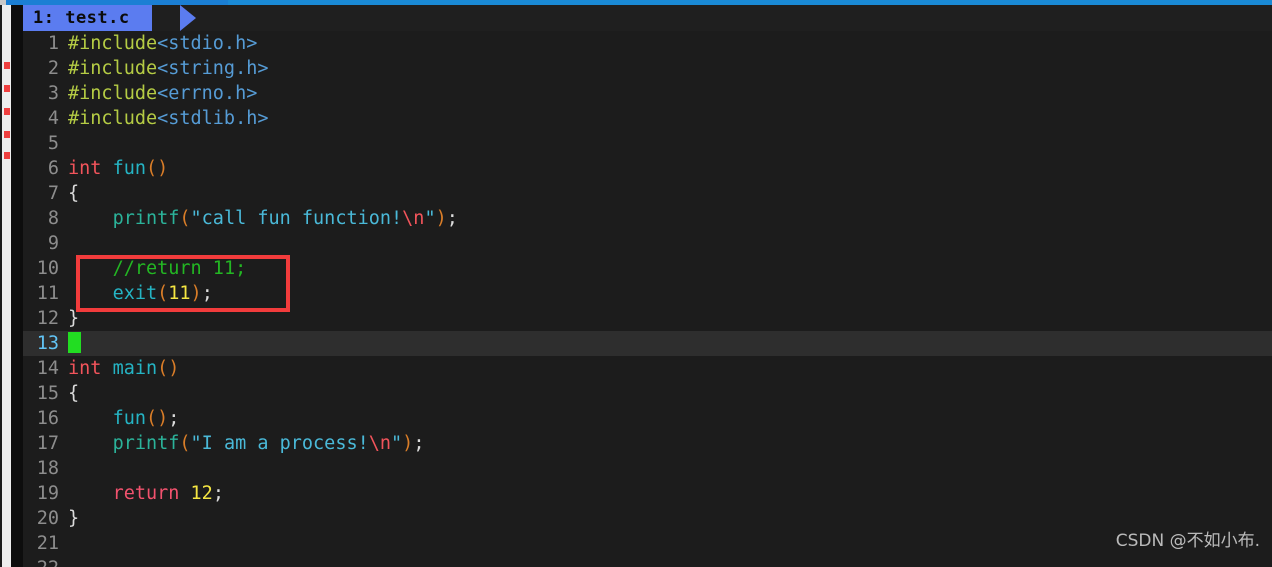 Image resolution: width=1272 pixels, height=567 pixels. I want to click on code-text: printf("I am a process!\n");, so click(246, 443).